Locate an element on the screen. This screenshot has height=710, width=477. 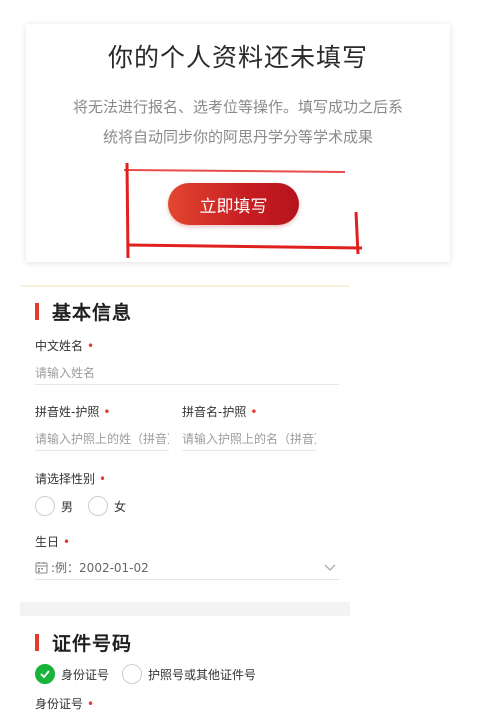
gender-radio-male: 男 is located at coordinates (54, 506).